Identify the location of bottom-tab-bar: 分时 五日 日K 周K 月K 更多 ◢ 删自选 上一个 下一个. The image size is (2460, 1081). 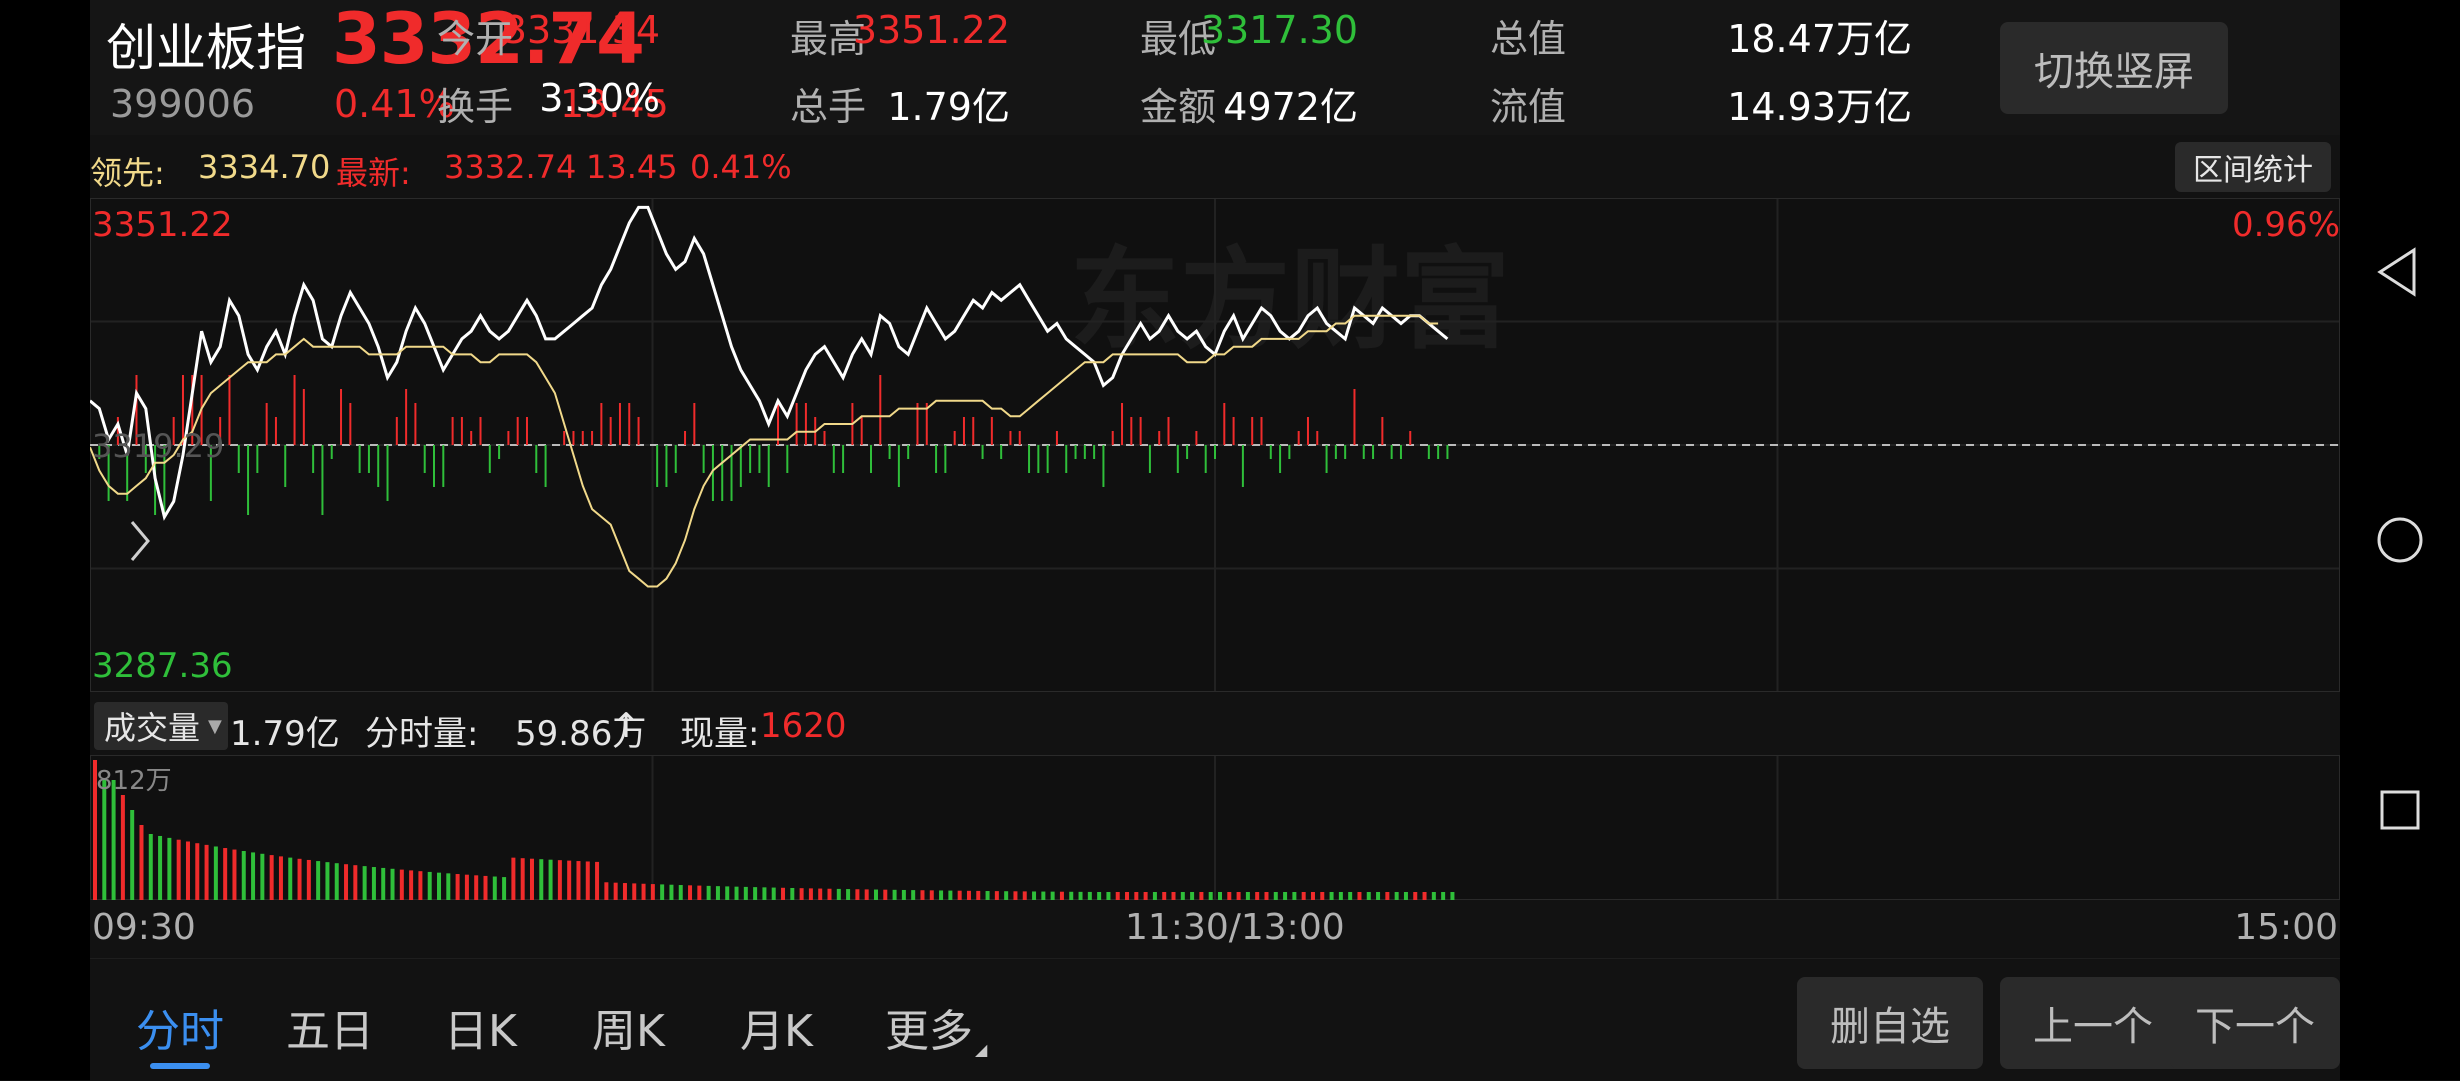
(1215, 1019).